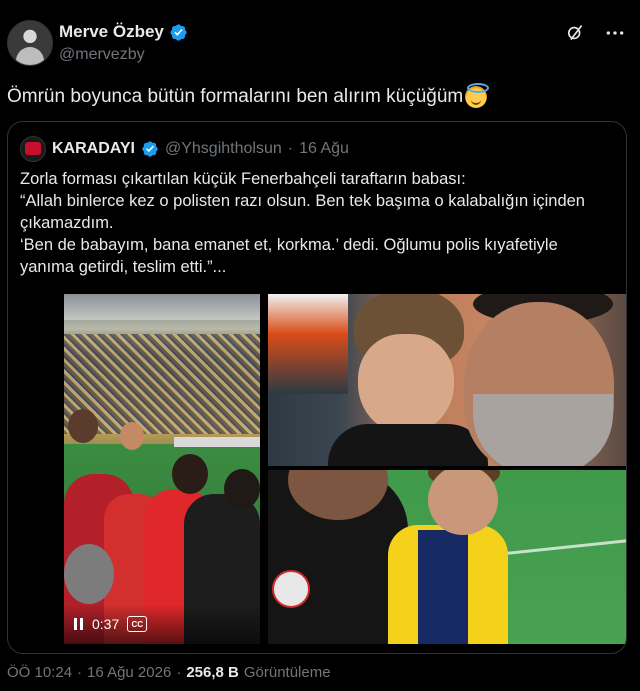 The height and width of the screenshot is (691, 640). I want to click on quoted-author-avatar, so click(33, 149).